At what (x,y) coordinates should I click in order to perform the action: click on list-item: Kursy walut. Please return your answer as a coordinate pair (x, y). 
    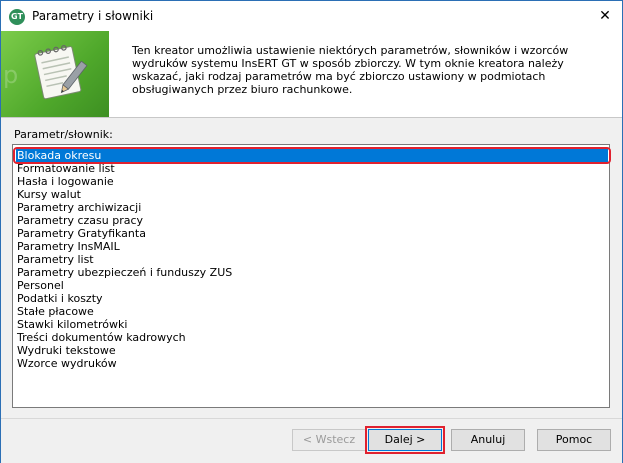
    Looking at the image, I should click on (312, 194).